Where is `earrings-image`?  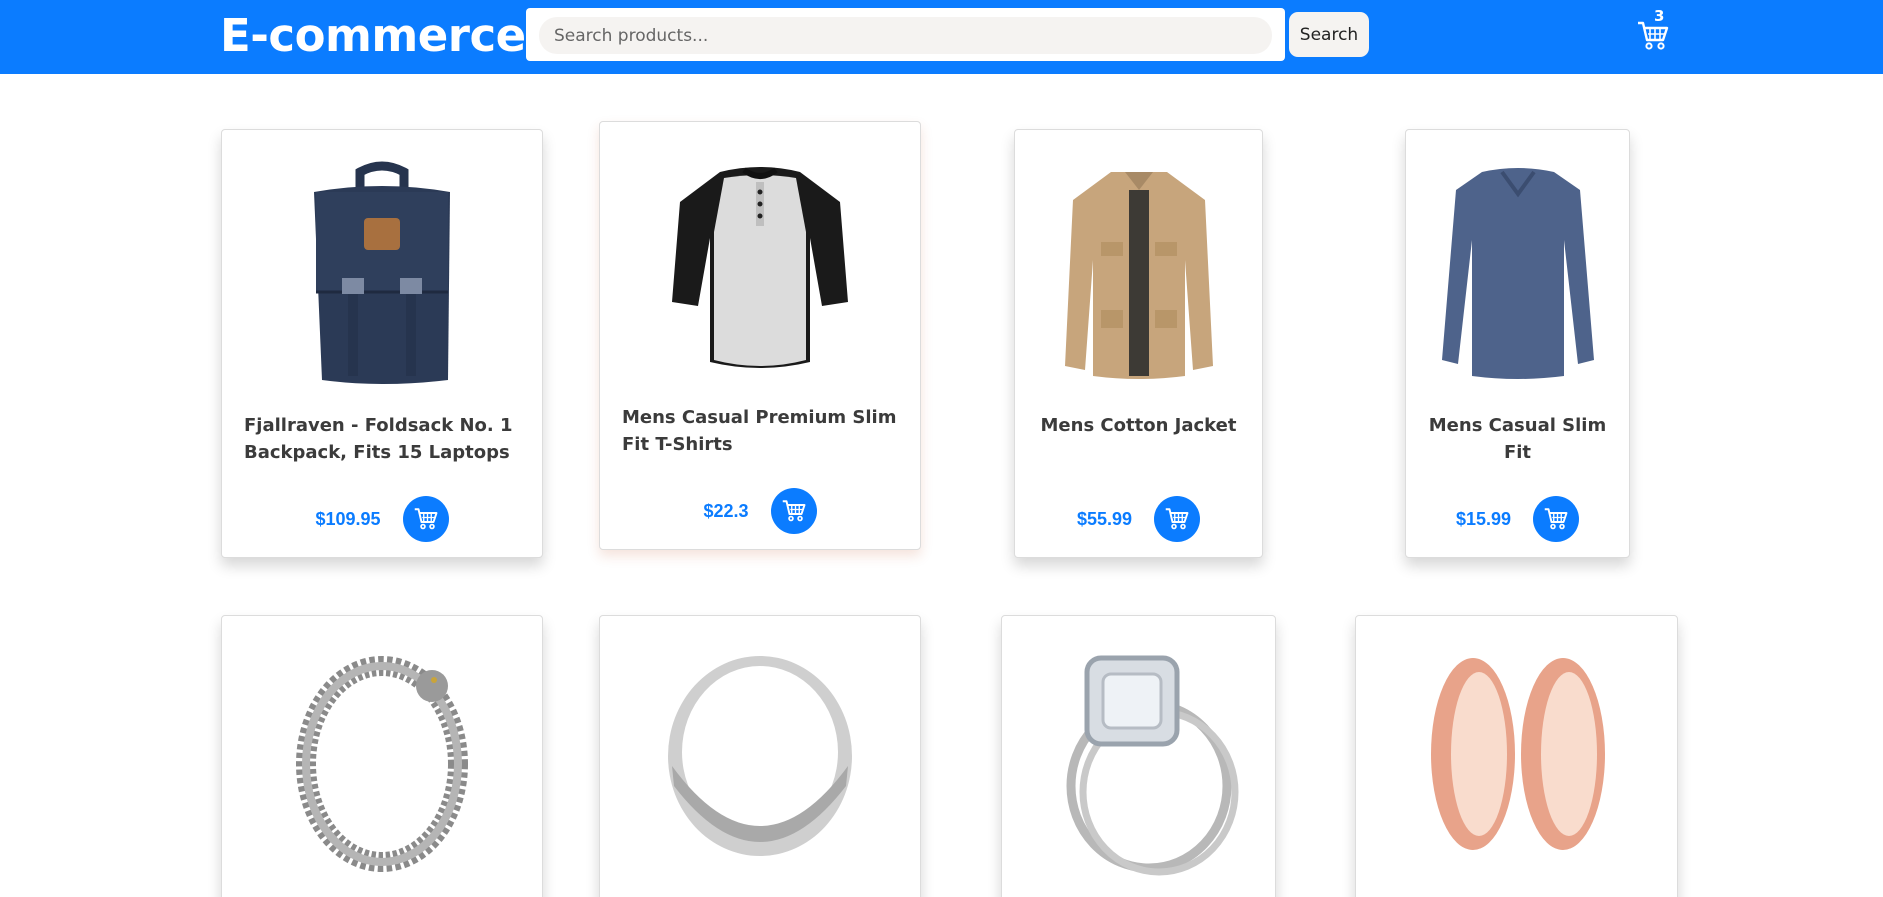 earrings-image is located at coordinates (1517, 754).